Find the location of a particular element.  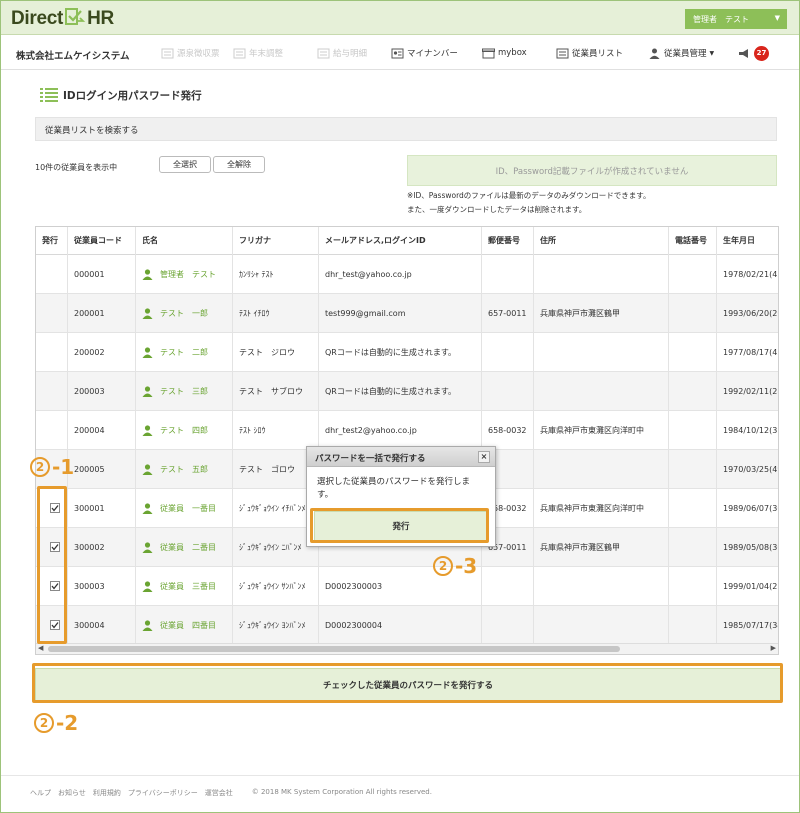

col-address: 住所 is located at coordinates (601, 241).